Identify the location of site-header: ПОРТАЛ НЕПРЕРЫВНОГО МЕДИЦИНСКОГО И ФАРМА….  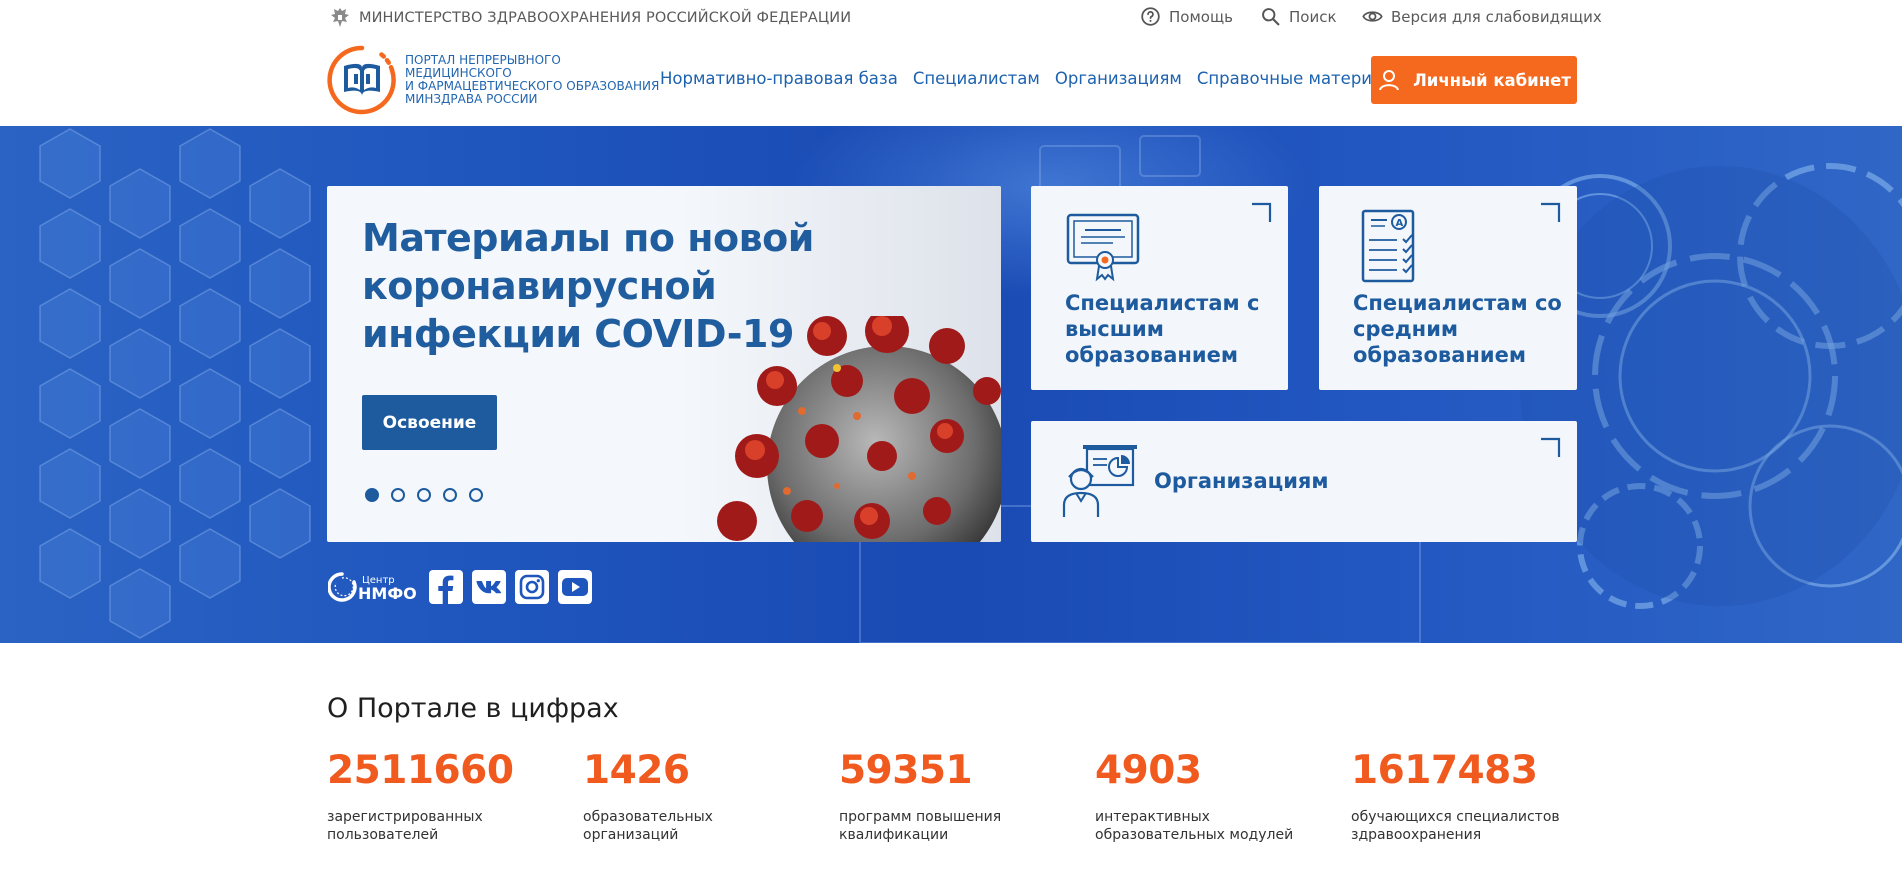
(951, 80).